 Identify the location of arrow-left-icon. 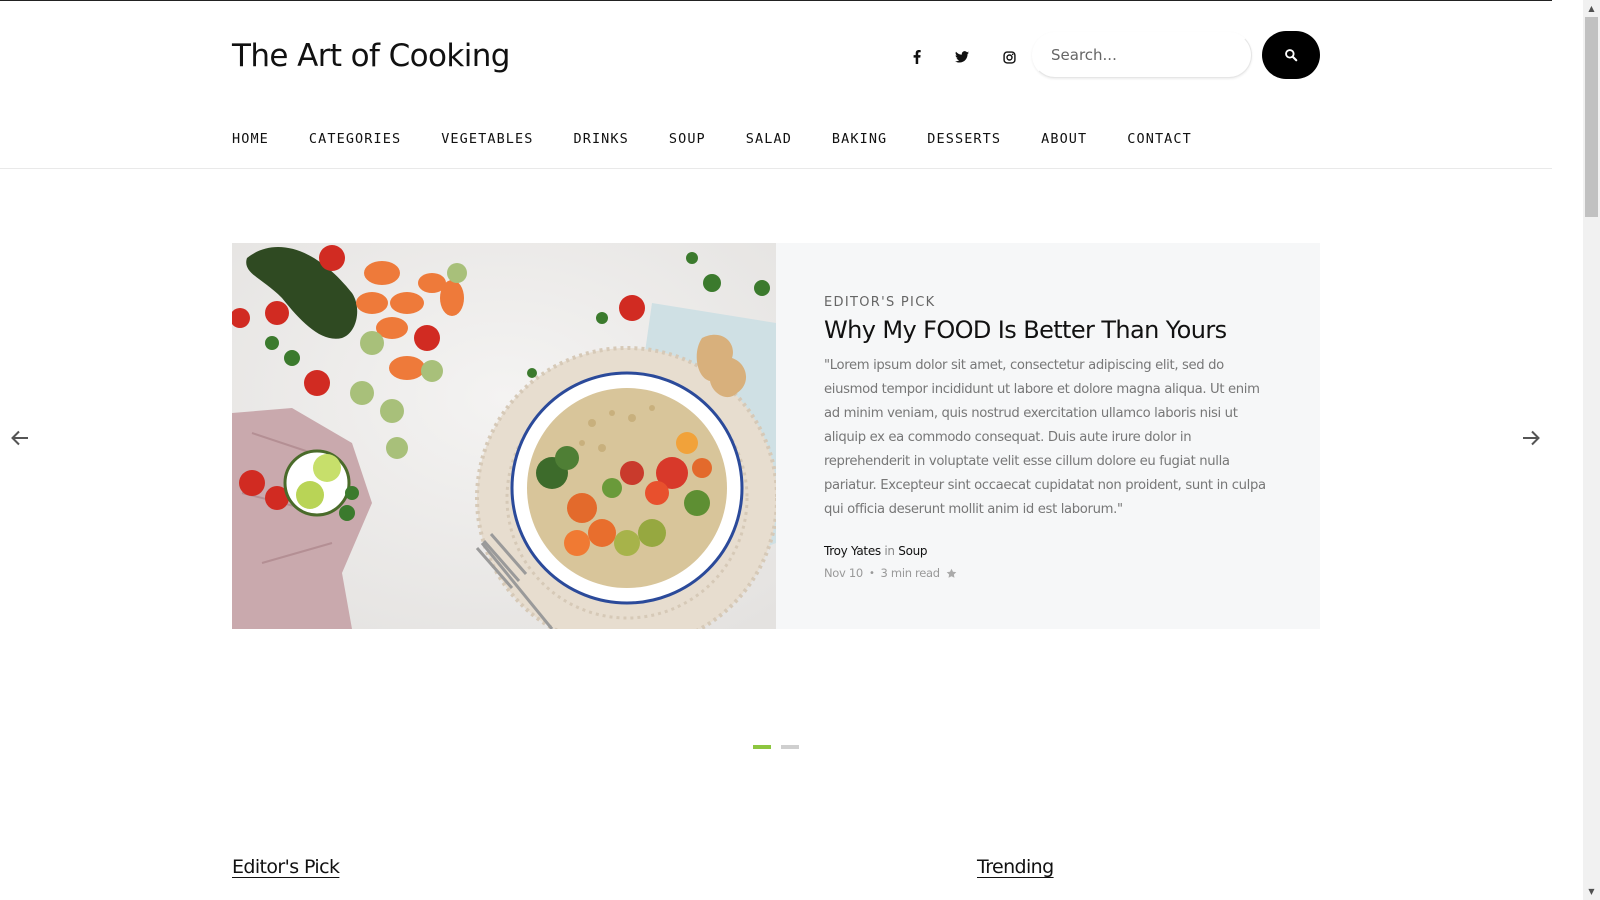
(20, 438).